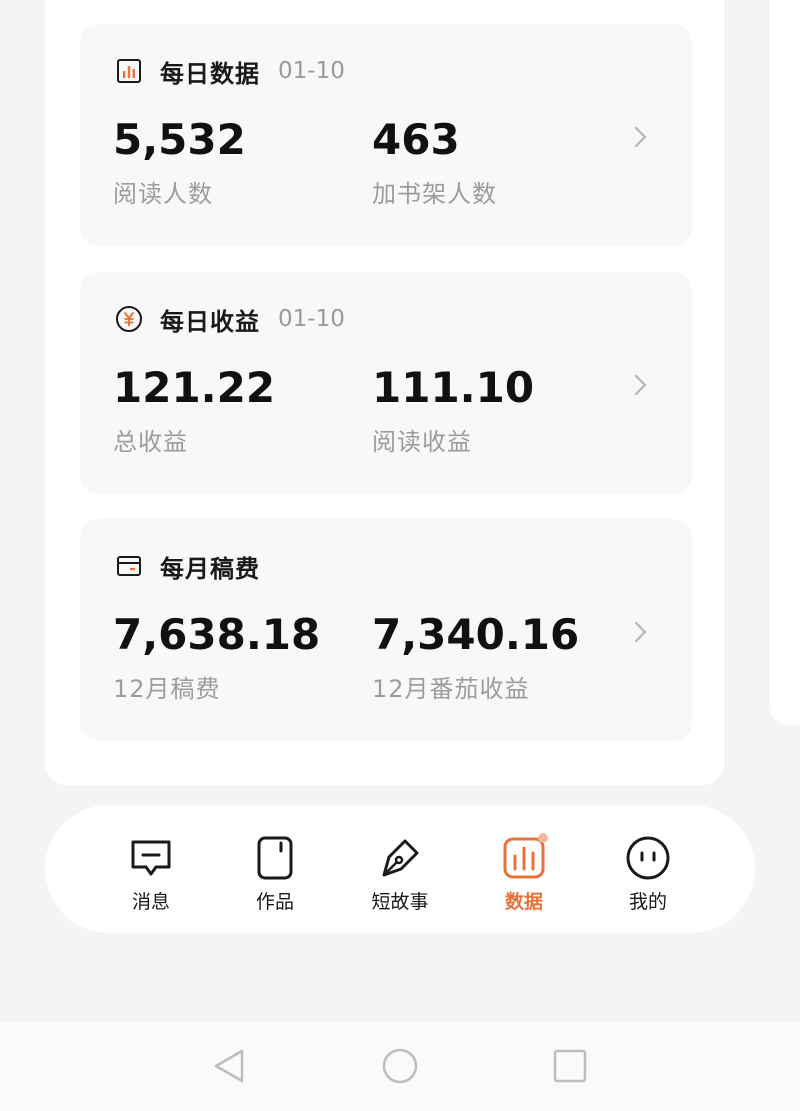  Describe the element at coordinates (647, 902) in the screenshot. I see `tab-label: 我的` at that location.